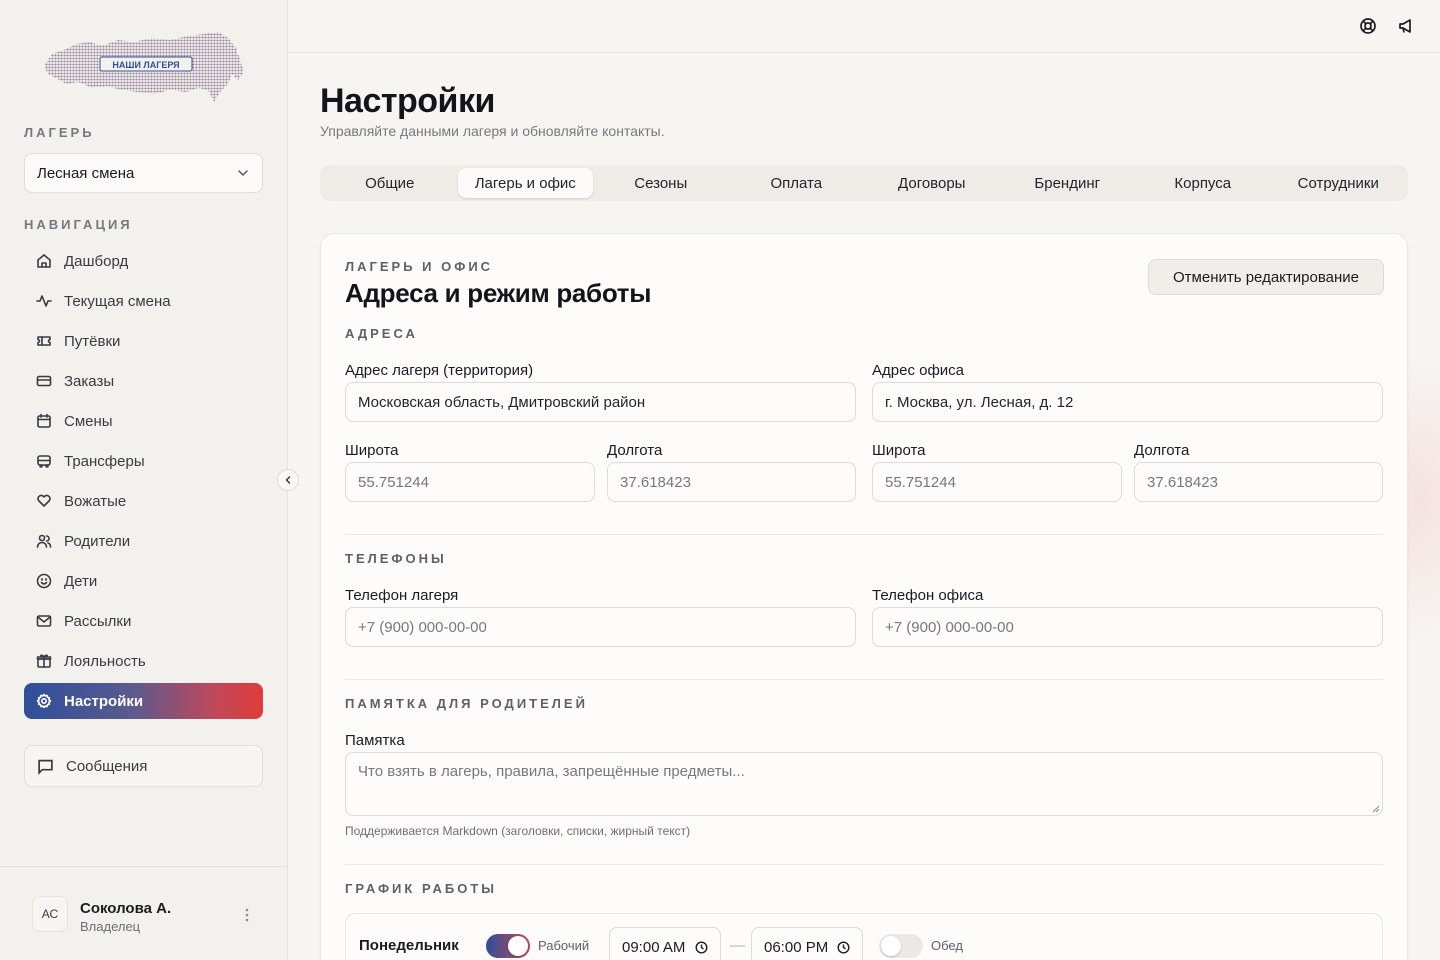 This screenshot has height=960, width=1440. What do you see at coordinates (600, 402) in the screenshot?
I see `camp-address-input: Московская область, Дмитровский район` at bounding box center [600, 402].